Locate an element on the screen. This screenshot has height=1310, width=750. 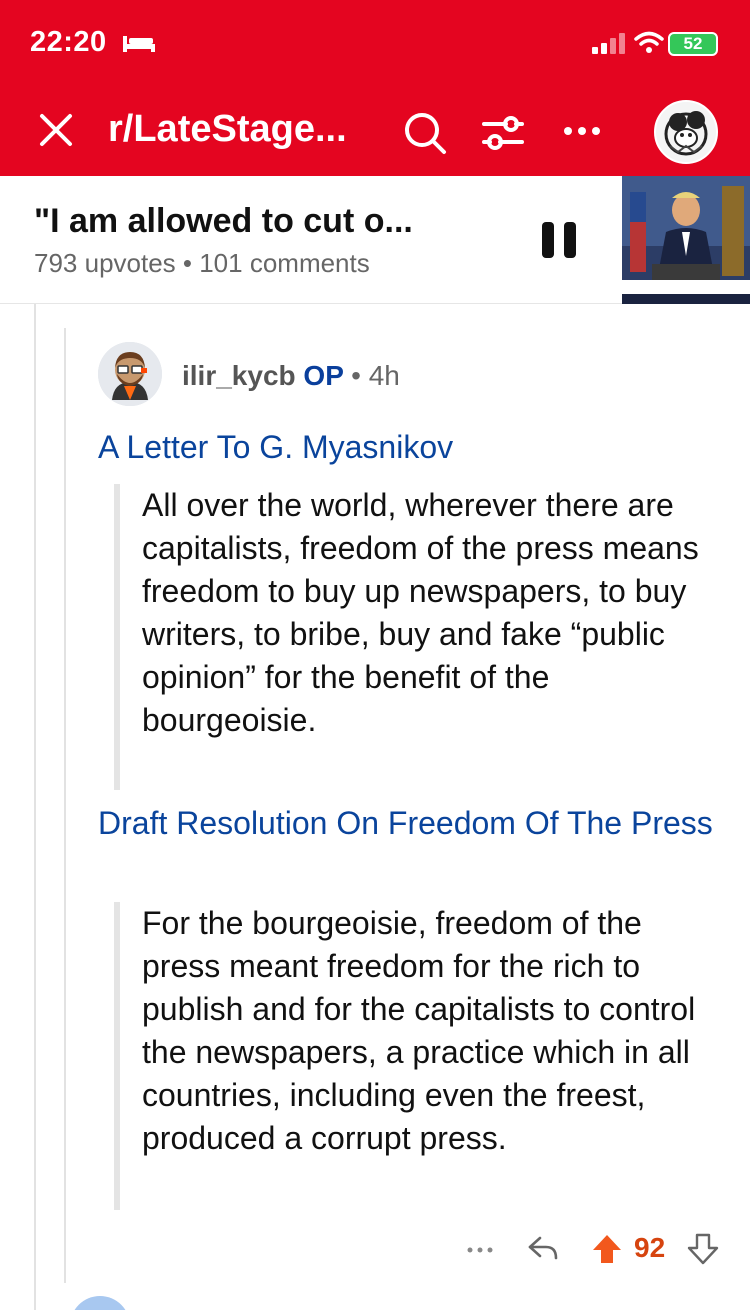
comment-author-line: ilir_kycb OP • 4h is located at coordinates (291, 376).